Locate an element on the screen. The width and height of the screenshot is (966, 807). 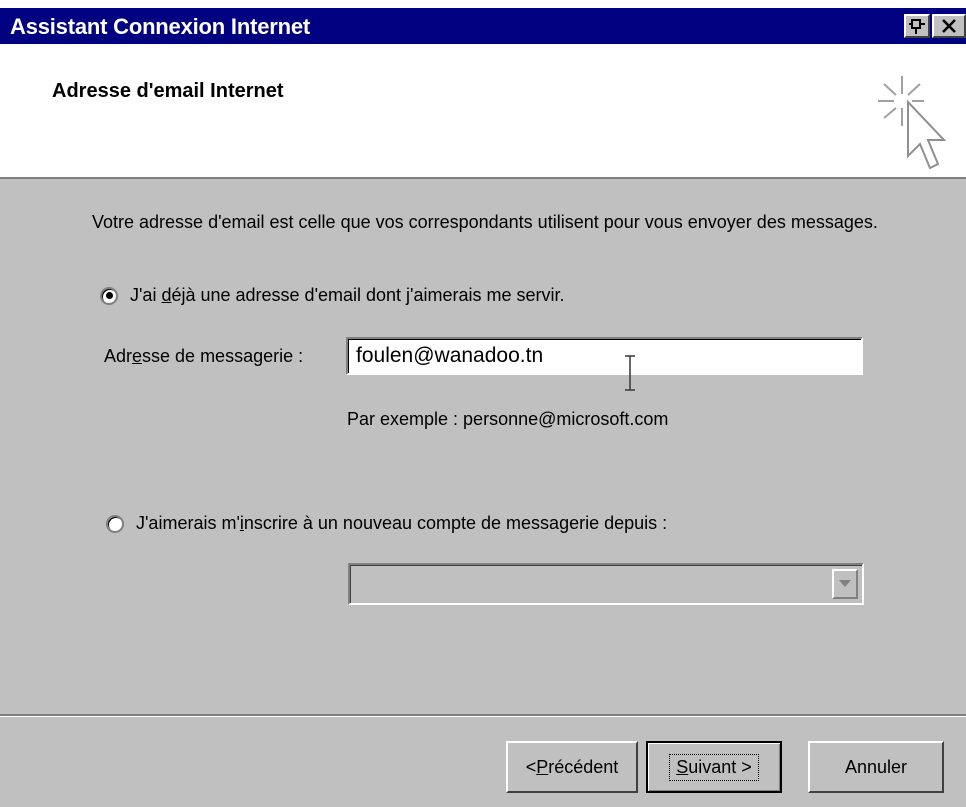
close-button is located at coordinates (949, 26).